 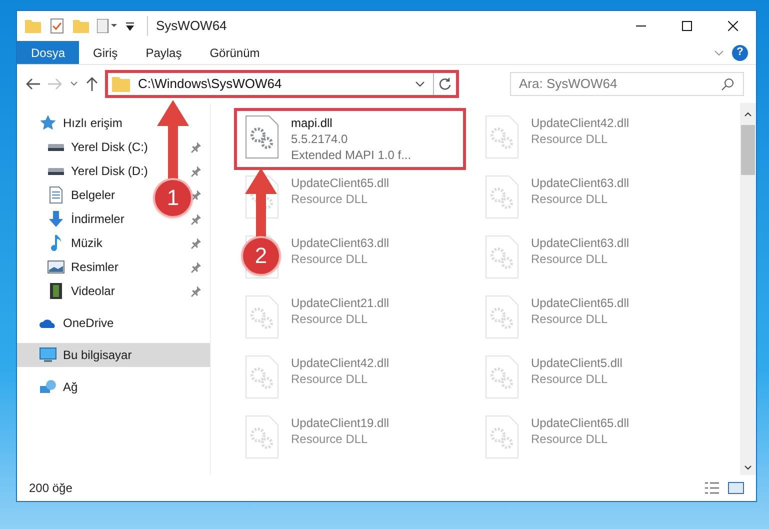 I want to click on file-detail: 5.5.2174.0, so click(x=320, y=139).